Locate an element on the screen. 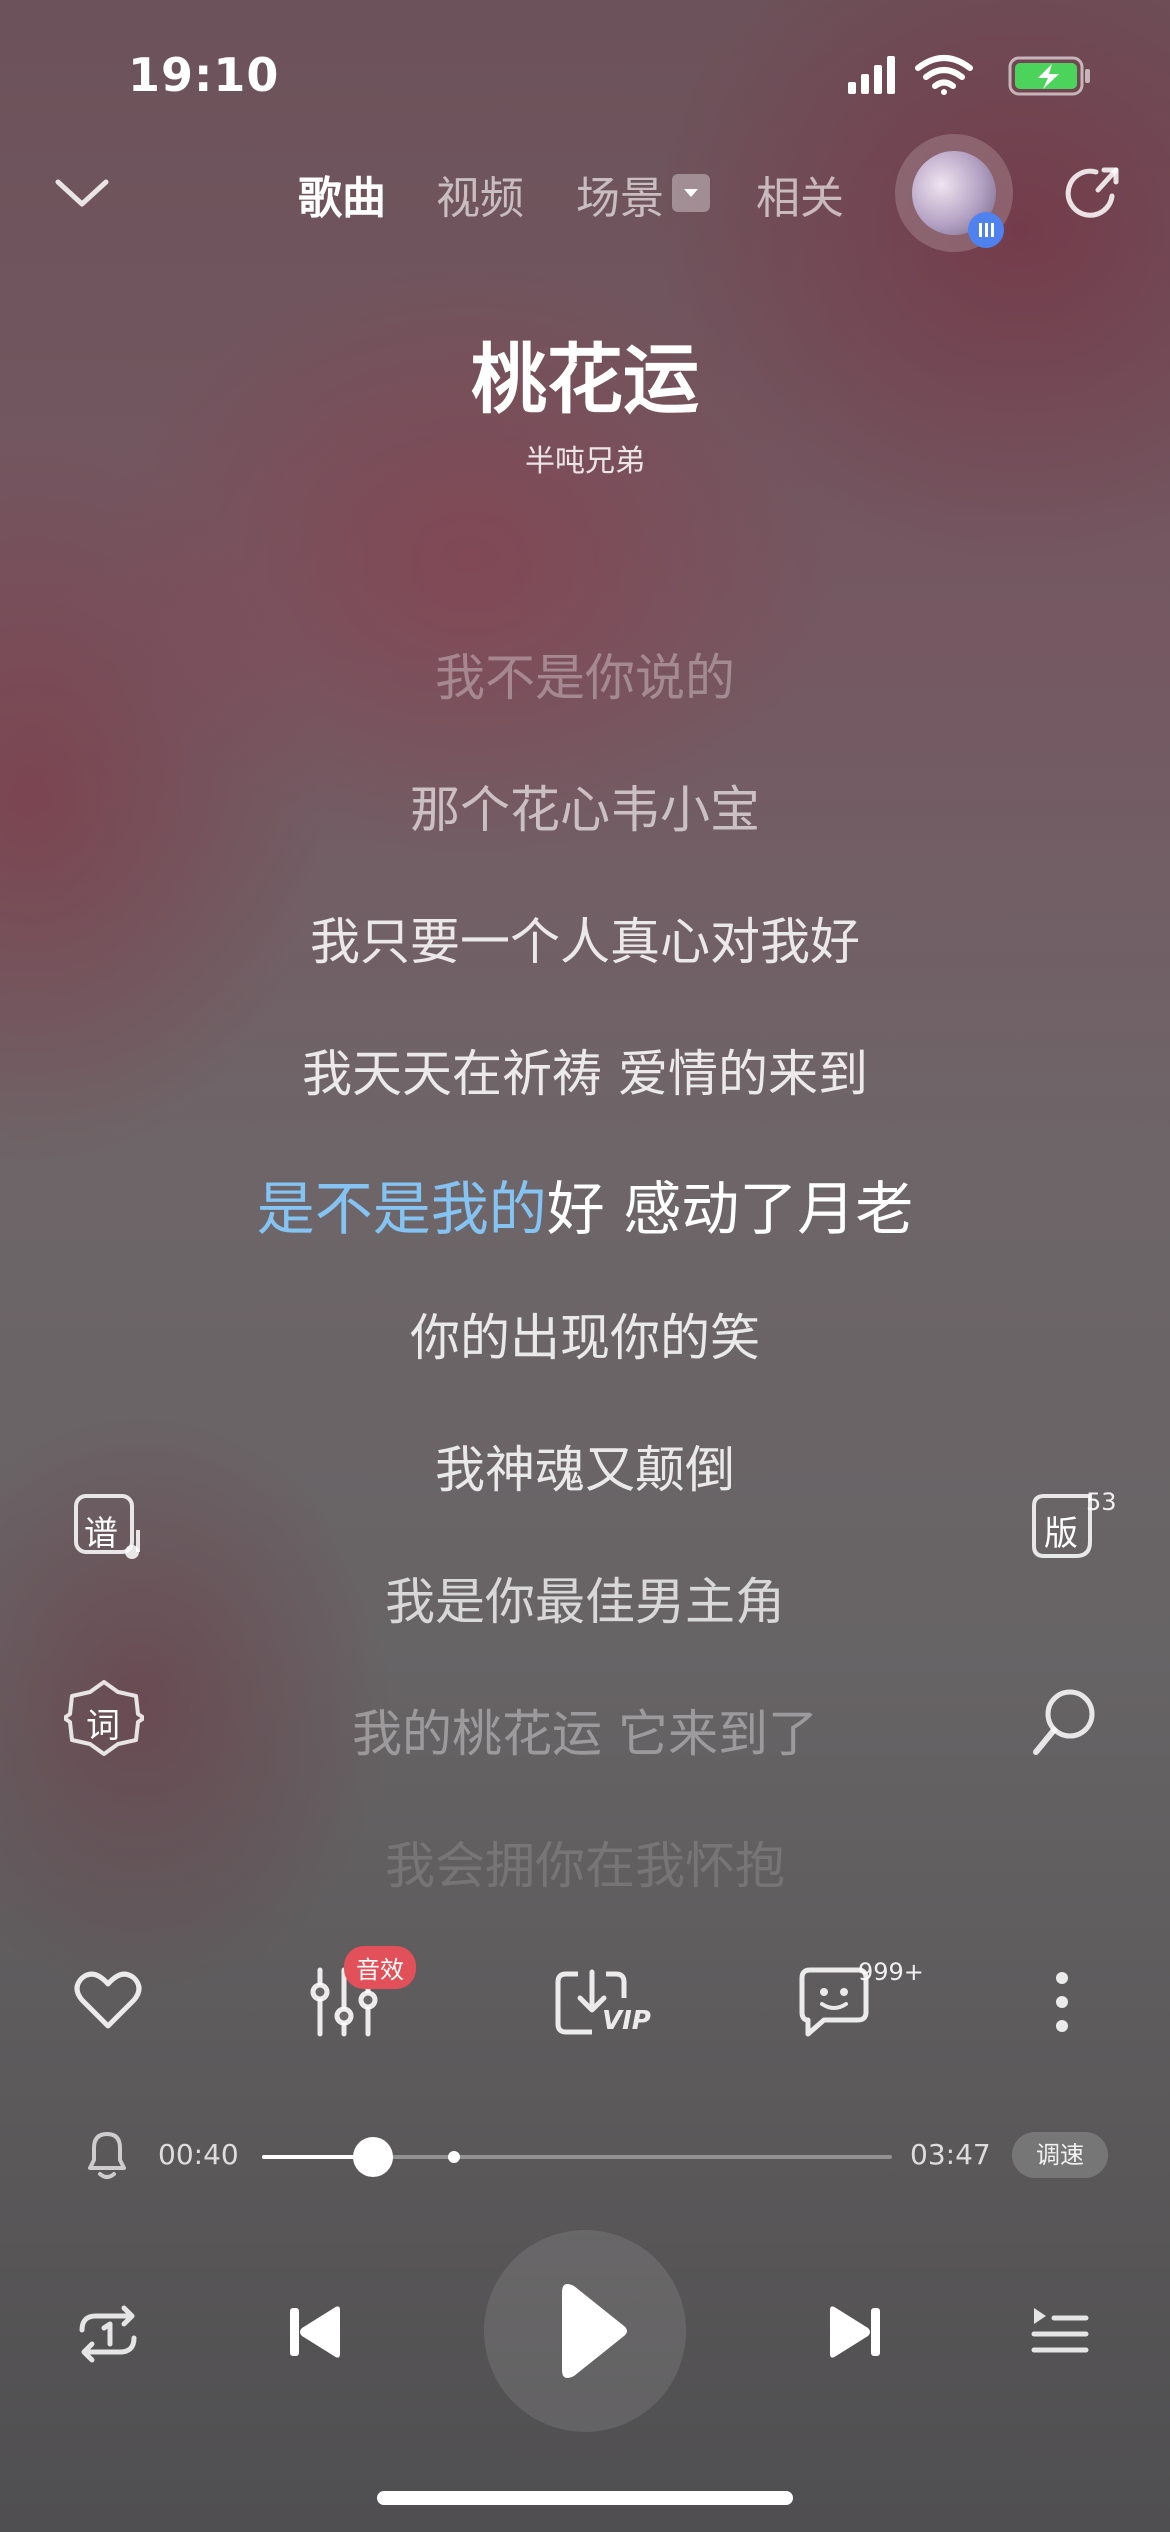 This screenshot has height=2532, width=1170. more-options-icon is located at coordinates (1062, 2002).